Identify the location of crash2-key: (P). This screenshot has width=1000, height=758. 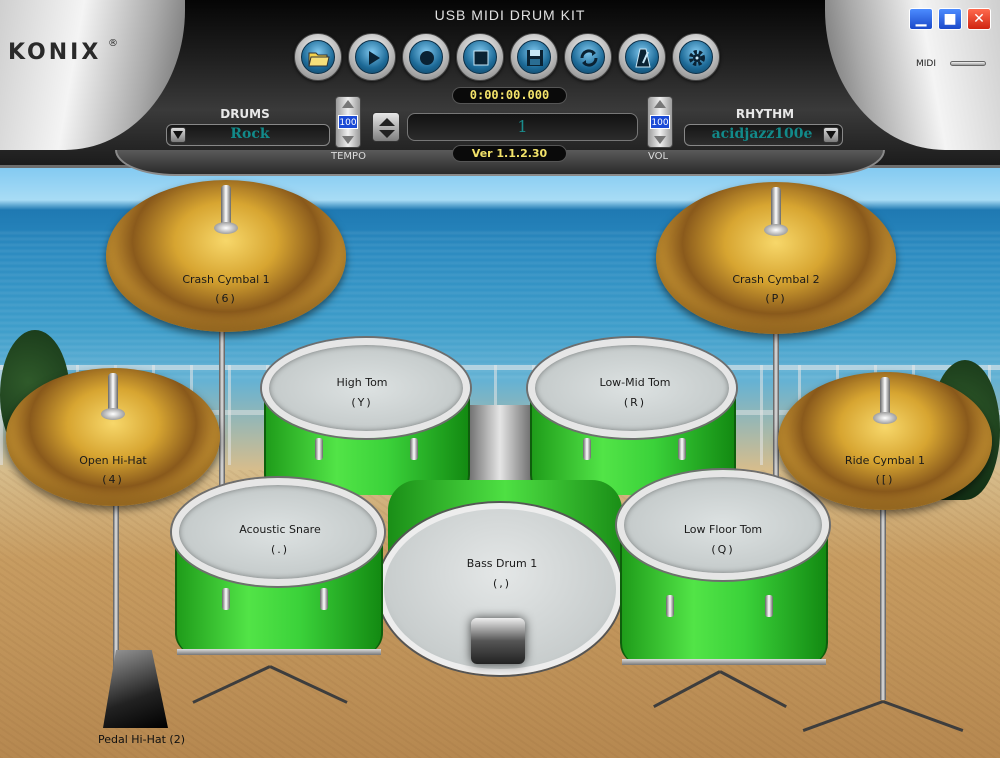
(776, 298).